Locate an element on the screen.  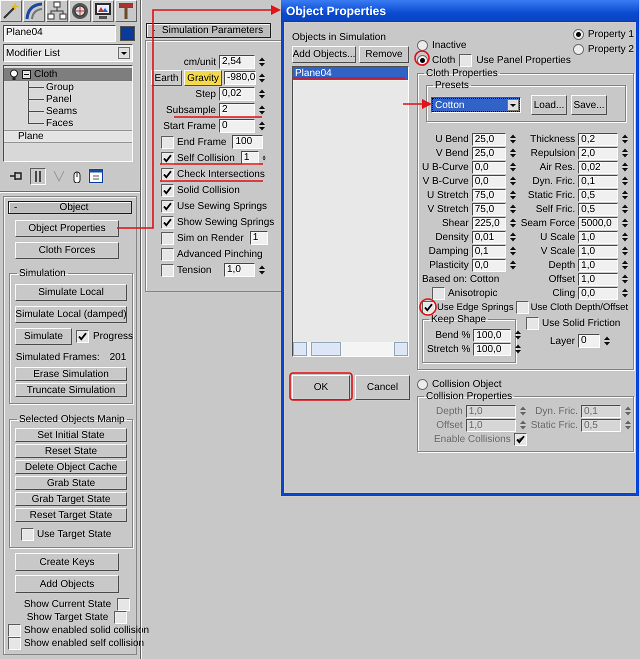
button: Simulate Local is located at coordinates (71, 292).